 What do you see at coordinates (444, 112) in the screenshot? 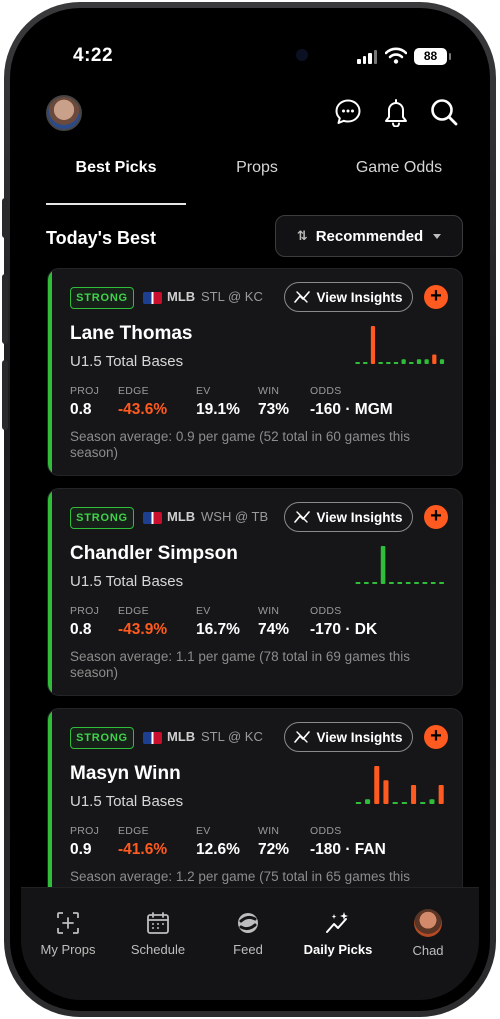
I see `search-icon` at bounding box center [444, 112].